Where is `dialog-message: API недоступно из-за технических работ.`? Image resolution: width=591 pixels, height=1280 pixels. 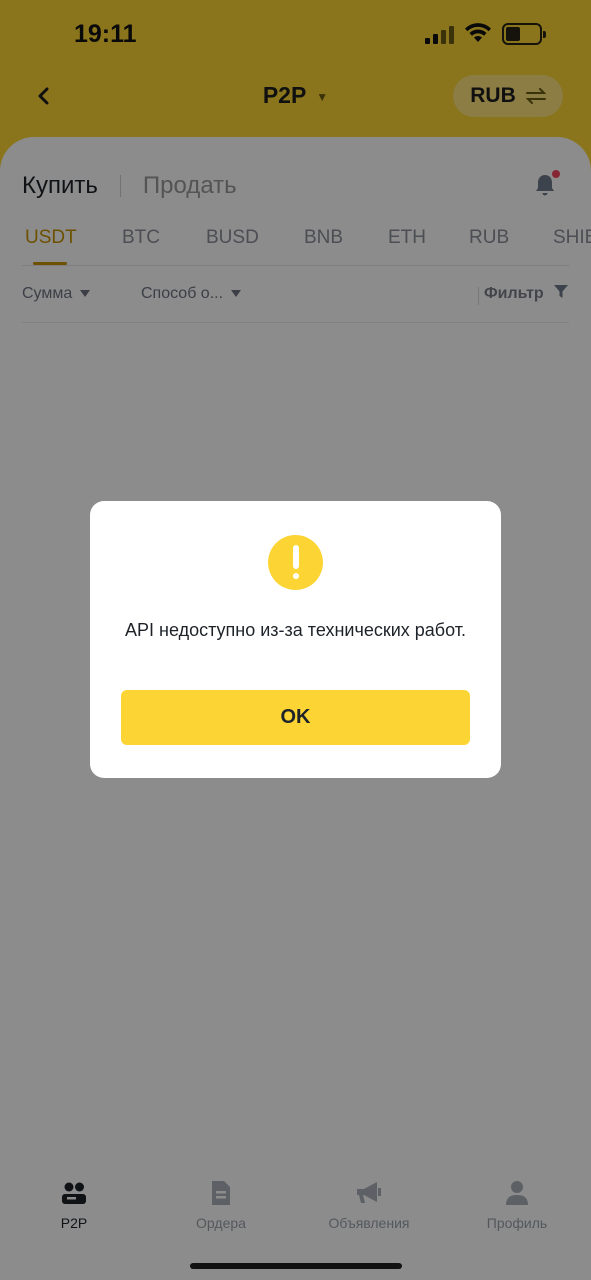
dialog-message: API недоступно из-за технических работ. is located at coordinates (295, 630).